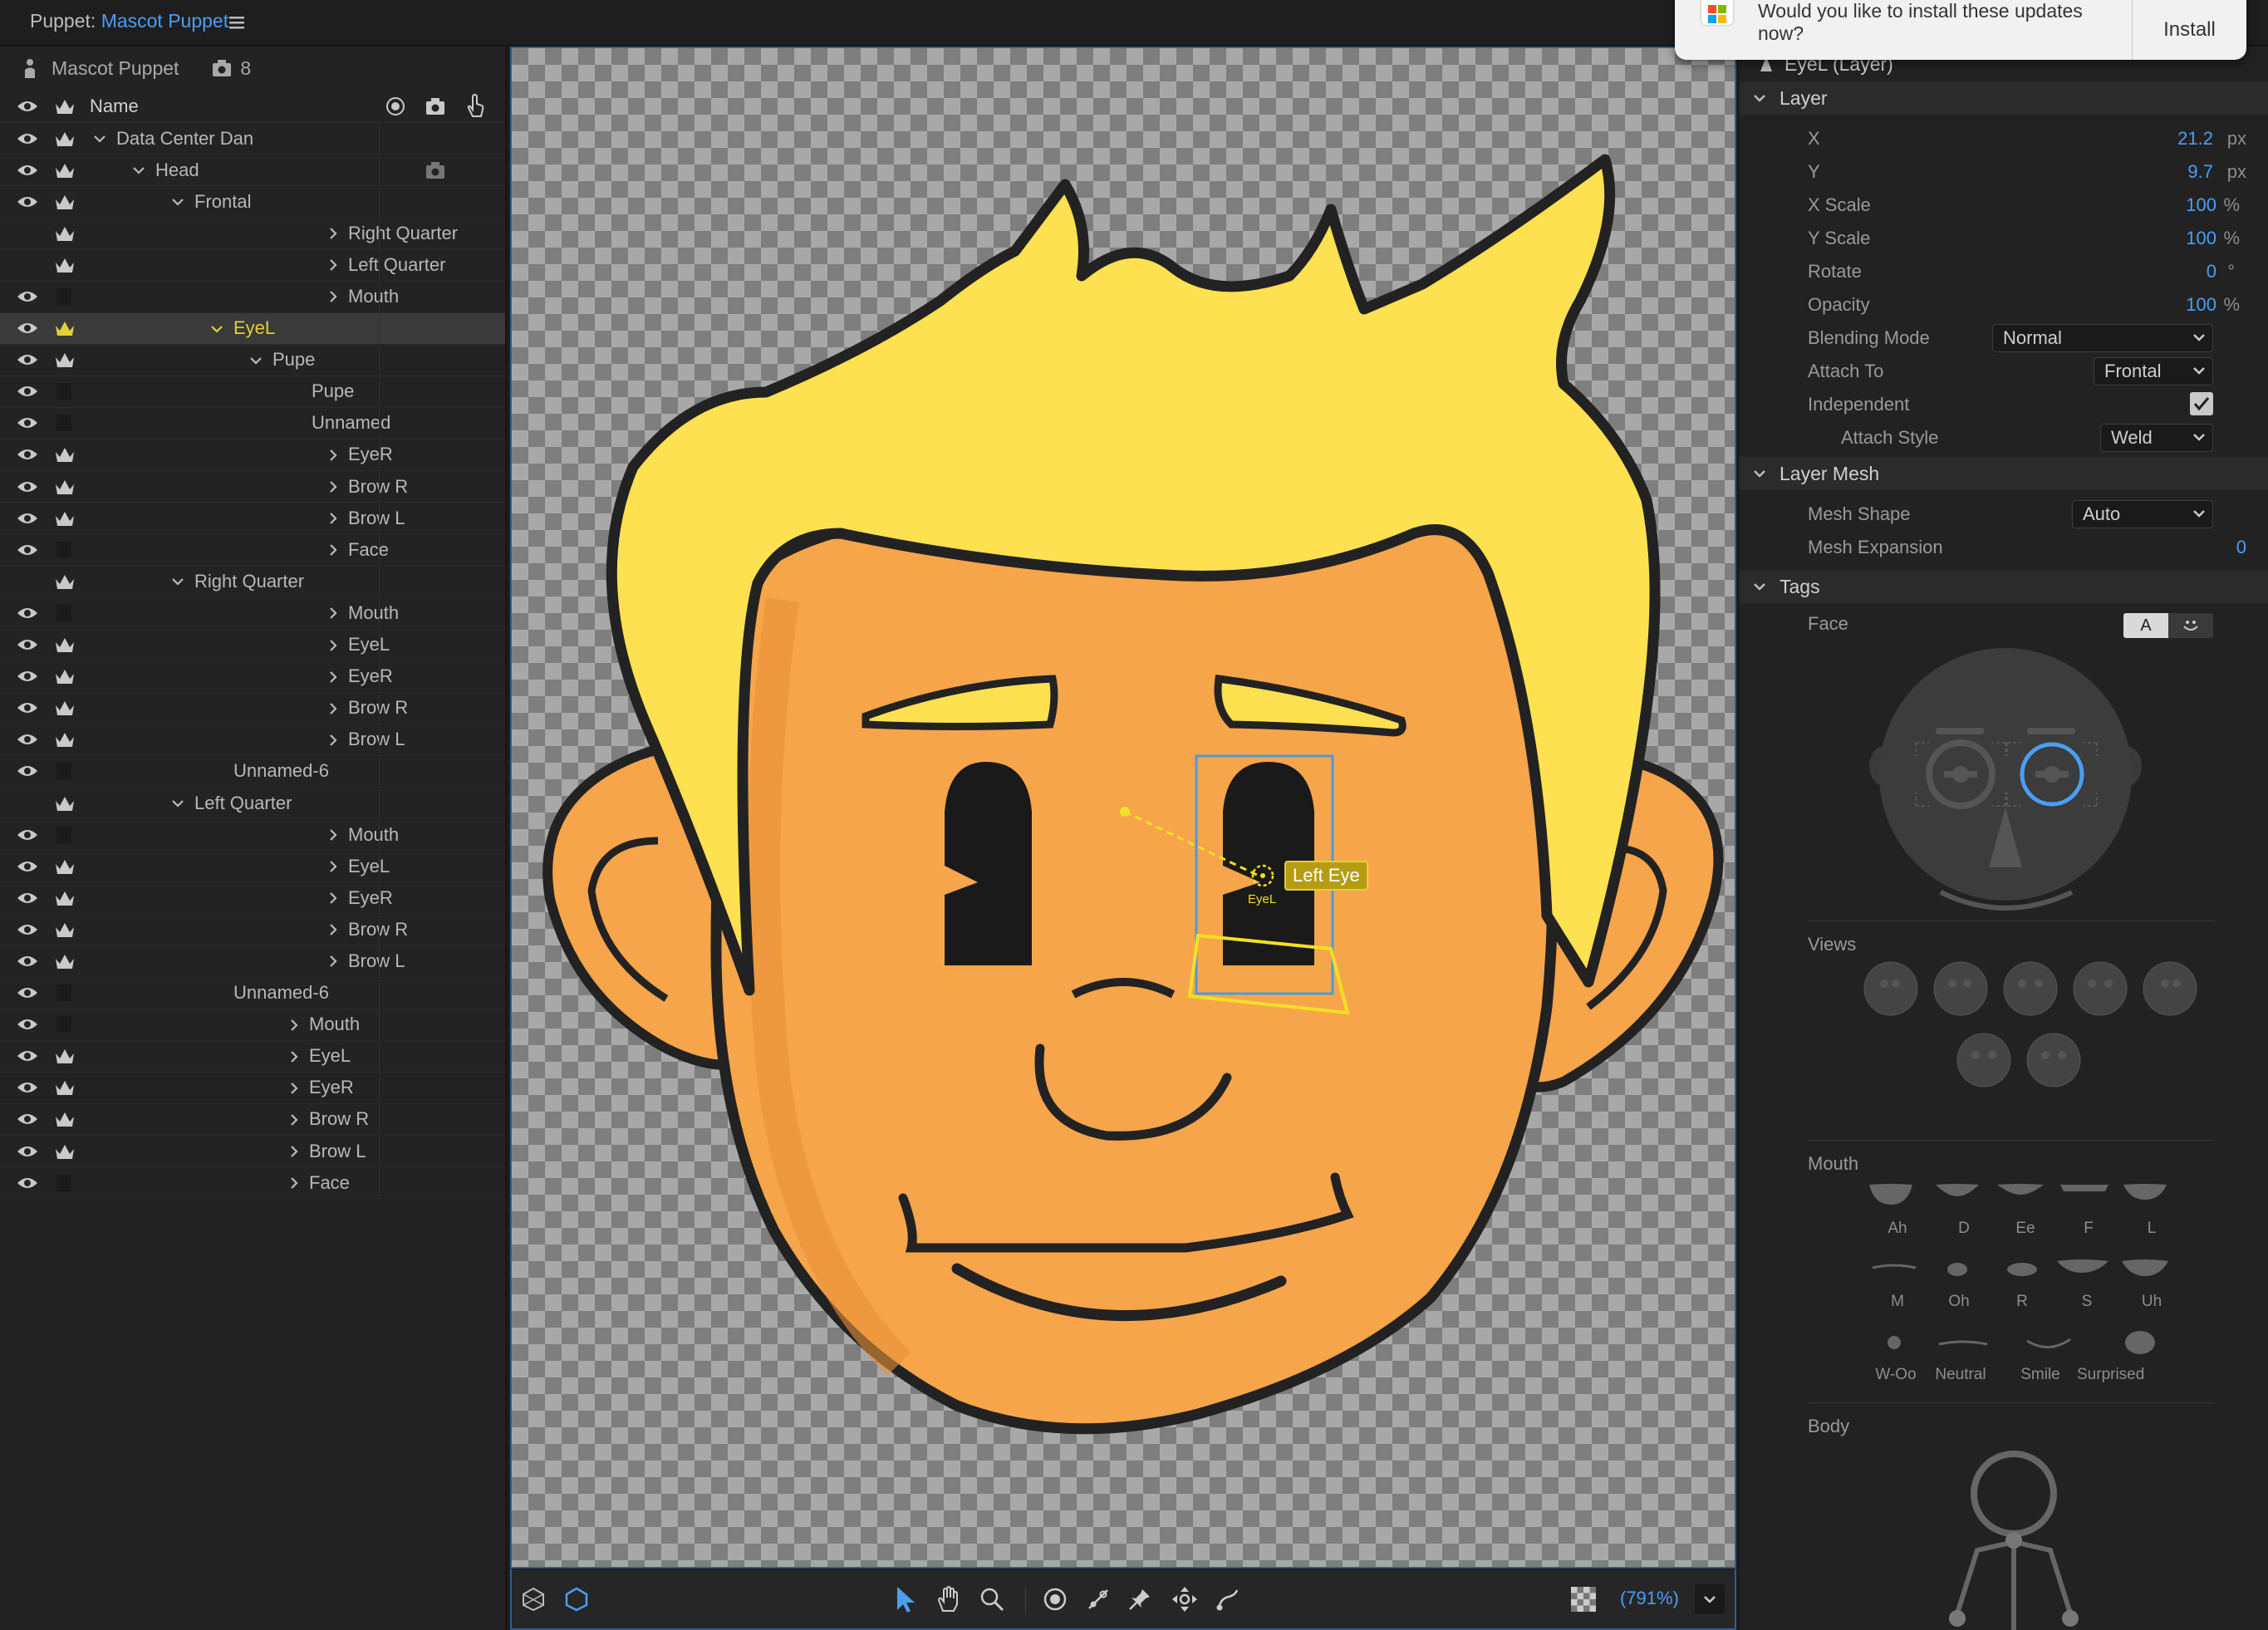  What do you see at coordinates (1055, 1599) in the screenshot?
I see `origin-handle-icon` at bounding box center [1055, 1599].